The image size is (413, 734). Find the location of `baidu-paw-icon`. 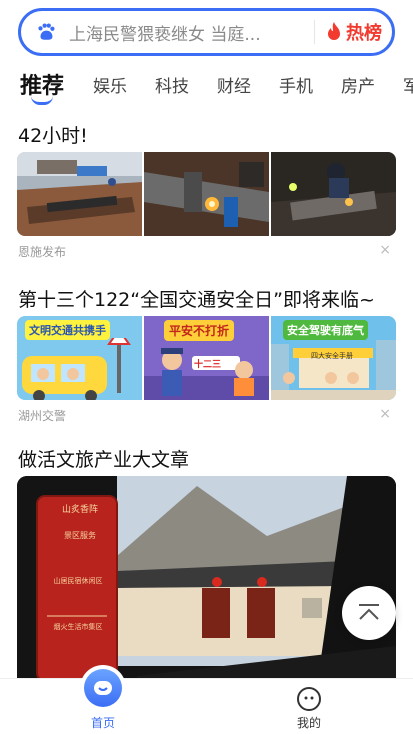

baidu-paw-icon is located at coordinates (46, 31).